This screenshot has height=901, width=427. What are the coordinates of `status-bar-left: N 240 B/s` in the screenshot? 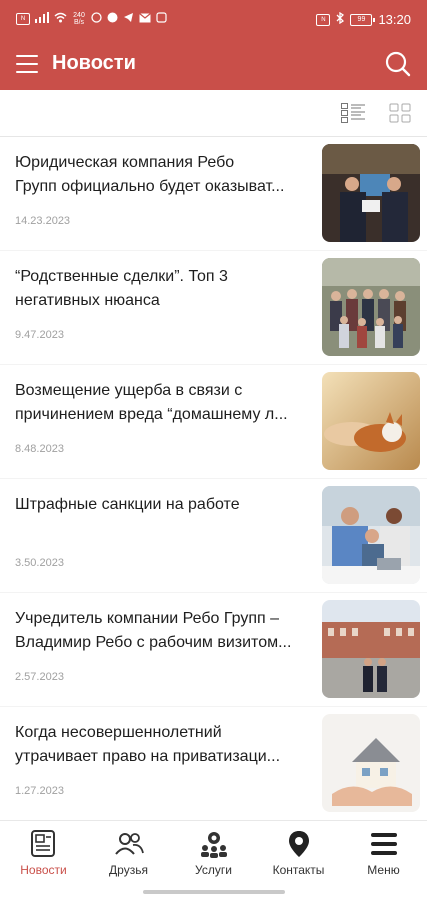 It's located at (91, 19).